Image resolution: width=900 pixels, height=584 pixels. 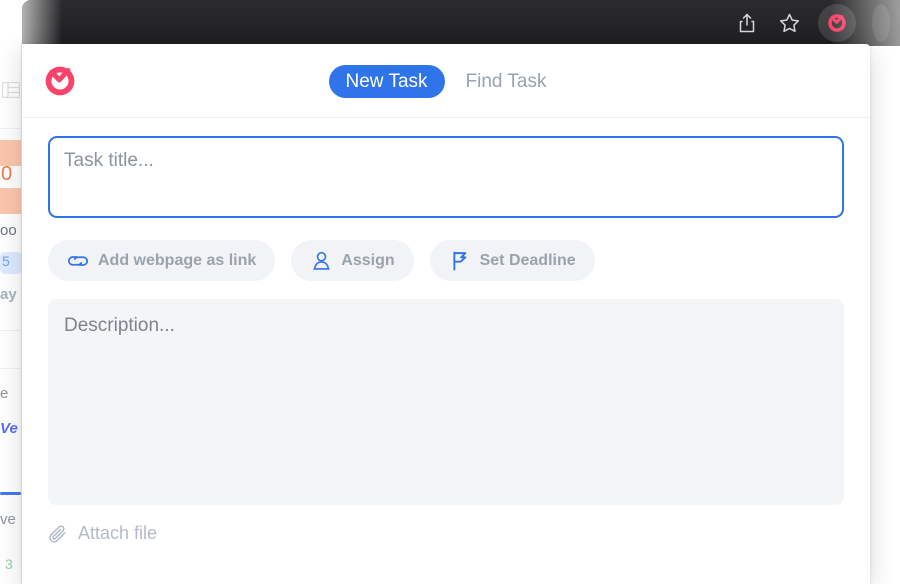 I want to click on background-number: 0, so click(x=6, y=174).